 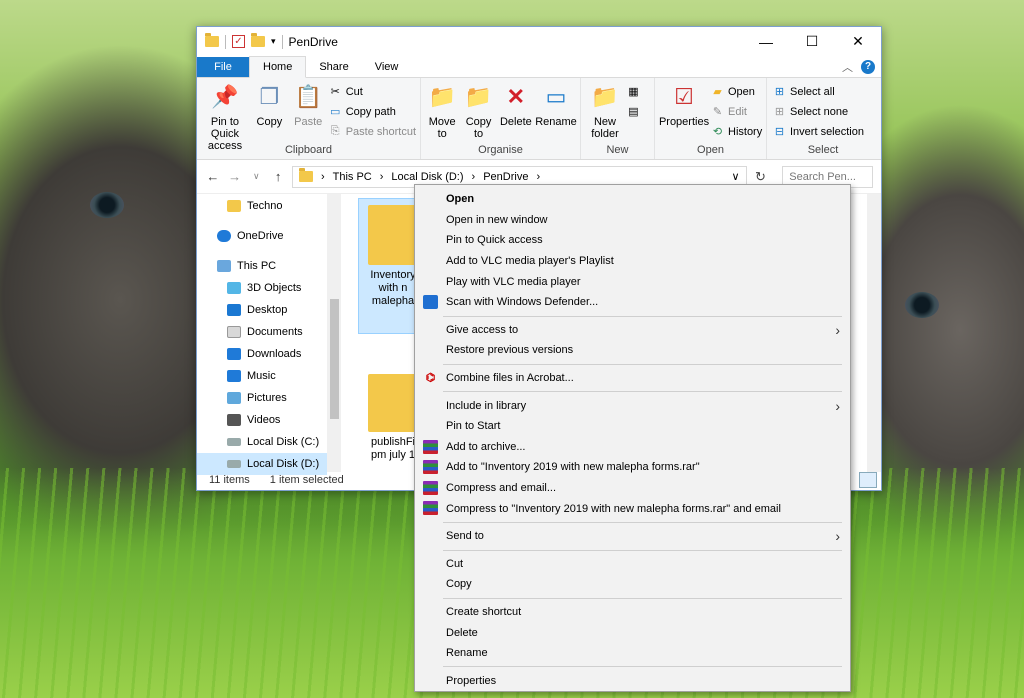 What do you see at coordinates (274, 288) in the screenshot?
I see `nav-item-label: 3D Objects` at bounding box center [274, 288].